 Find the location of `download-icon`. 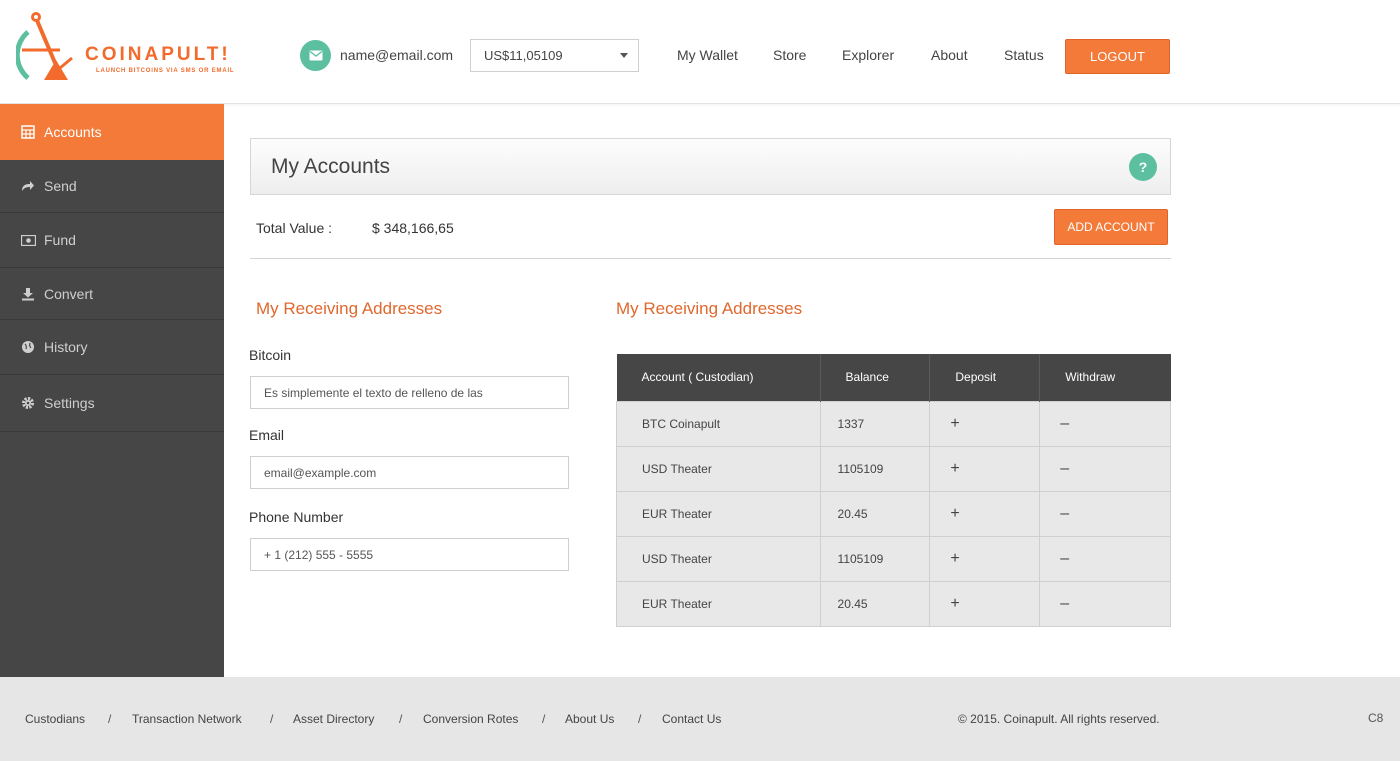

download-icon is located at coordinates (28, 294).